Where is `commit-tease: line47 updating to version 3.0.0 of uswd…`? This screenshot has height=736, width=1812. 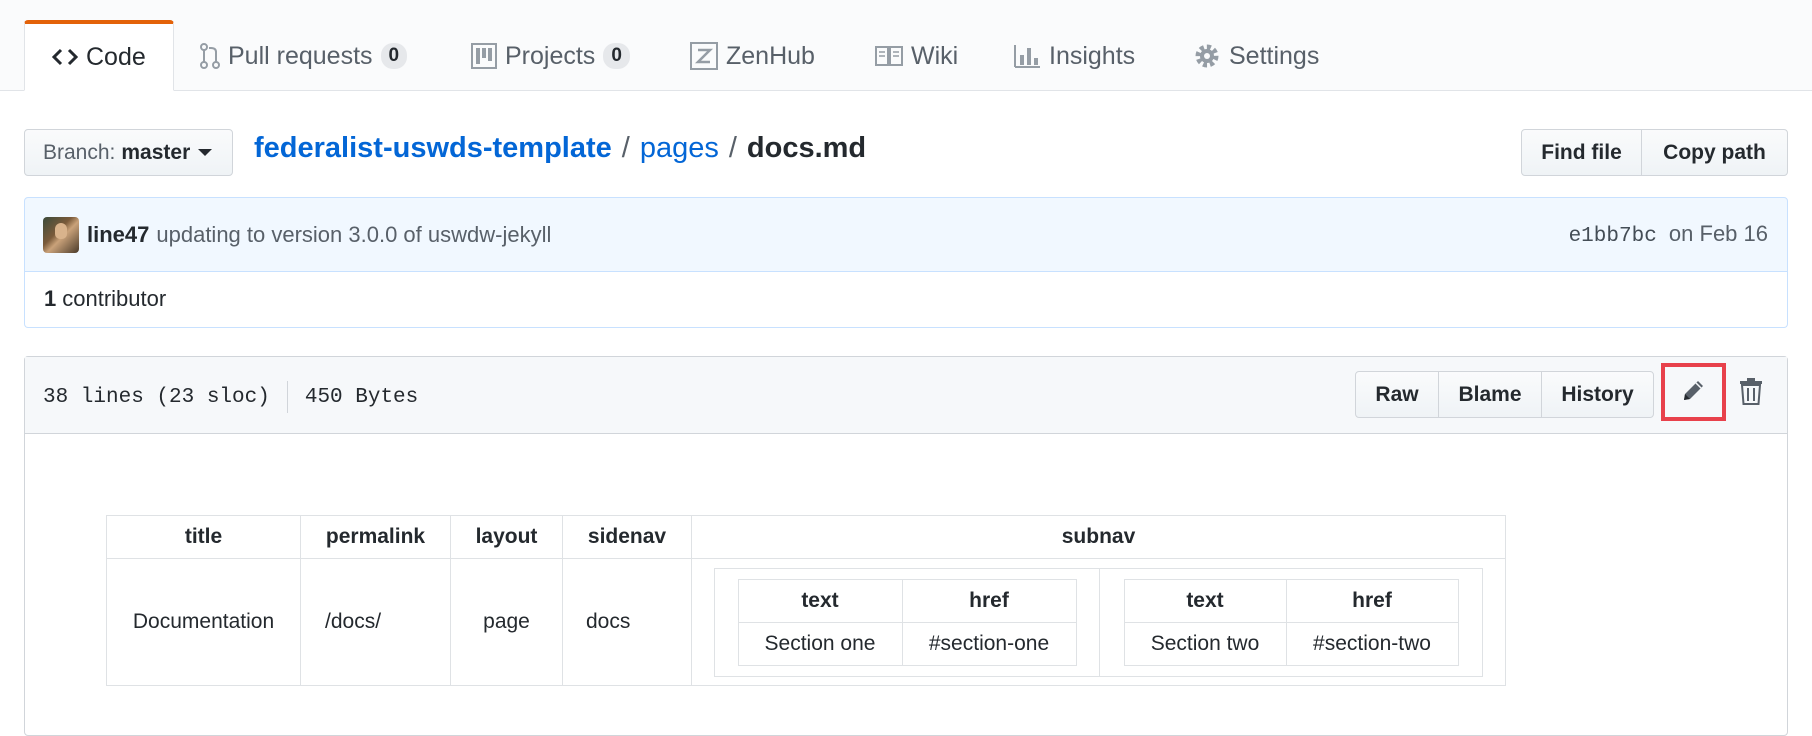
commit-tease: line47 updating to version 3.0.0 of uswd… is located at coordinates (906, 234).